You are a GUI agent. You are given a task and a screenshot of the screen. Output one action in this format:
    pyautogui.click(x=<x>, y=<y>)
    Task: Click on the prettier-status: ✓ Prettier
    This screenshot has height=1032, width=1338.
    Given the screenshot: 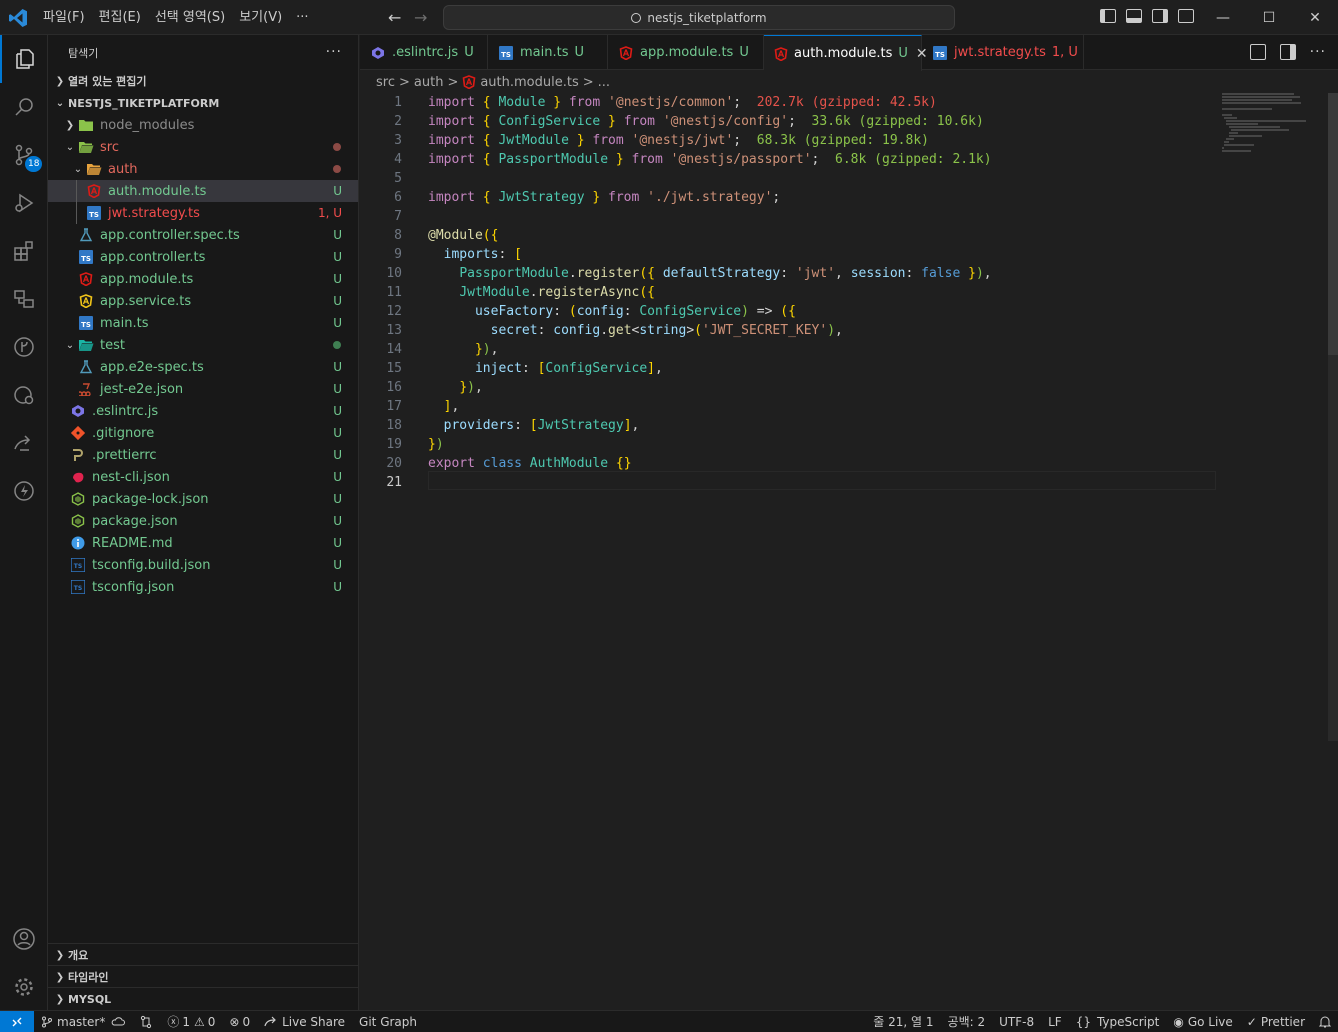 What is the action you would take?
    pyautogui.click(x=1276, y=1022)
    